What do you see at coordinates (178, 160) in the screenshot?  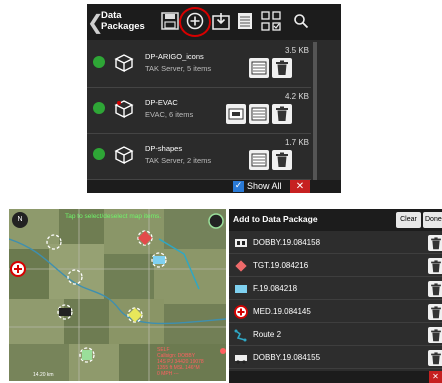 I see `package-subtitle: TAK Server, 2 items` at bounding box center [178, 160].